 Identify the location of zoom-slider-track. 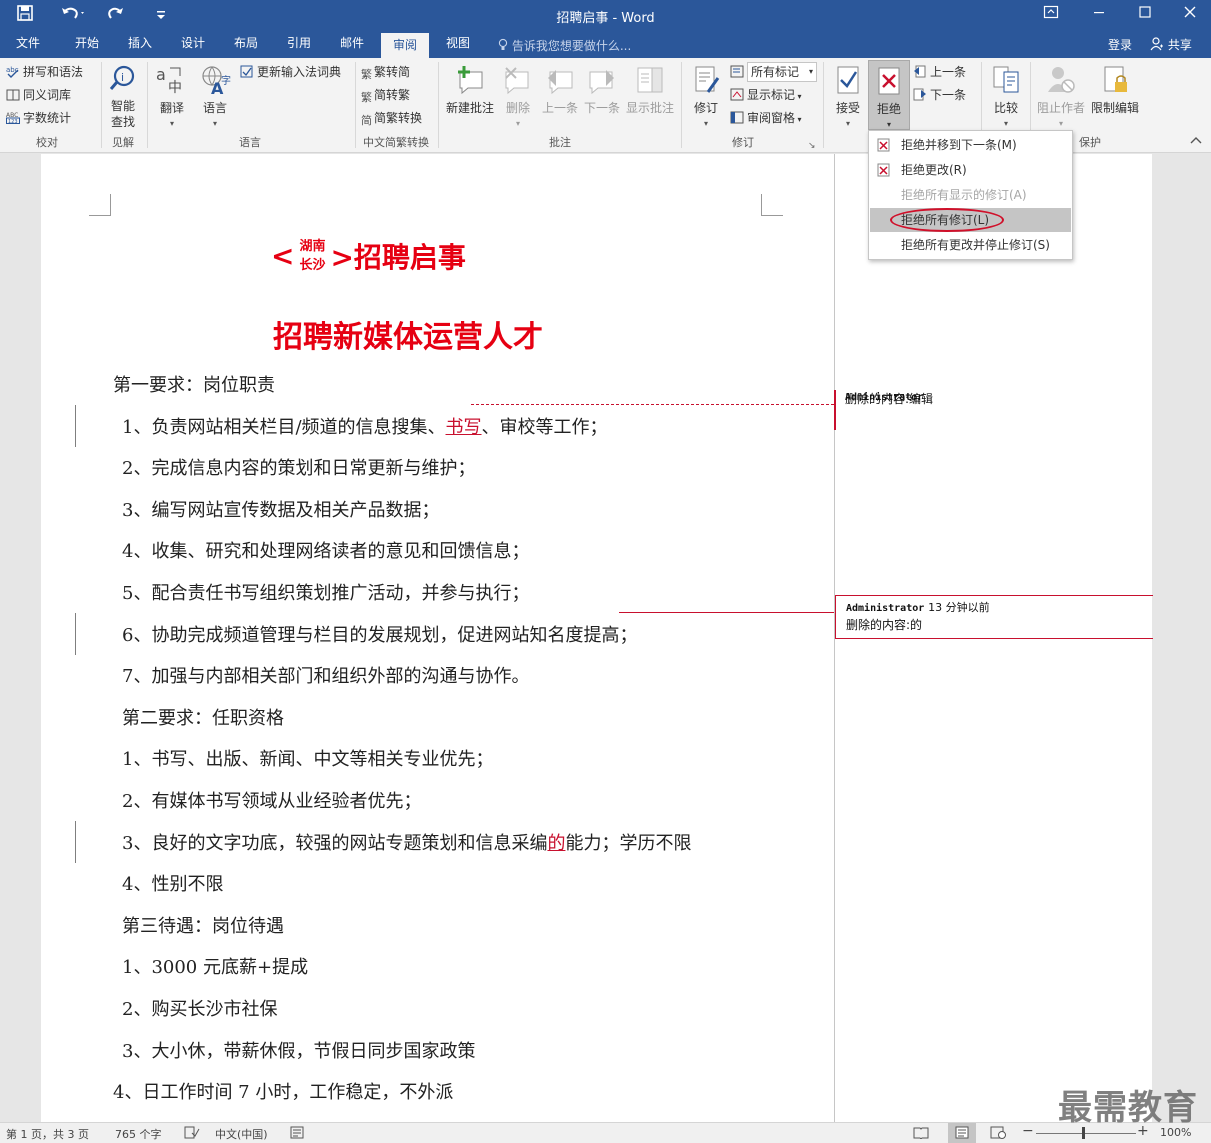
(1086, 1133).